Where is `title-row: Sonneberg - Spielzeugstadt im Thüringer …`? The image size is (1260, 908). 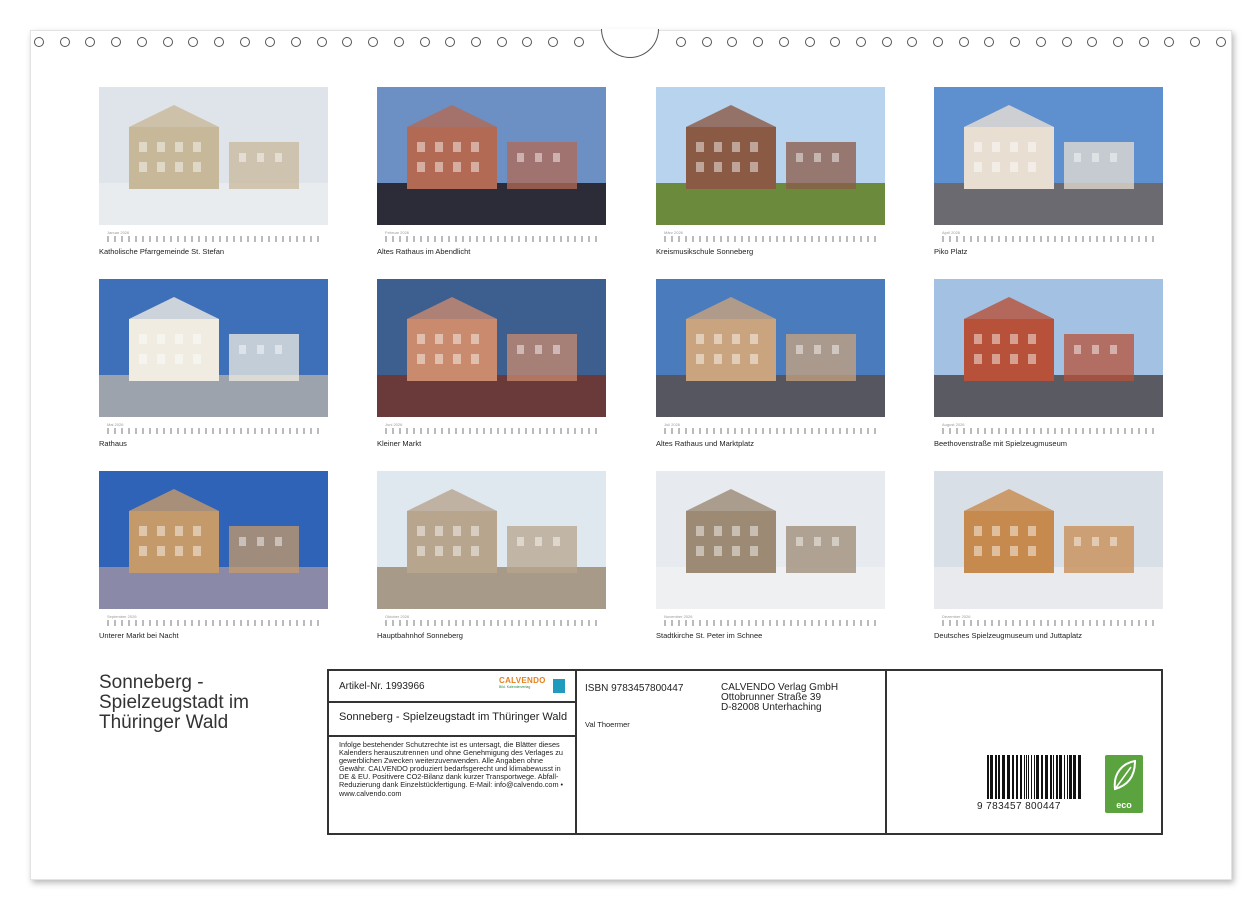 title-row: Sonneberg - Spielzeugstadt im Thüringer … is located at coordinates (452, 720).